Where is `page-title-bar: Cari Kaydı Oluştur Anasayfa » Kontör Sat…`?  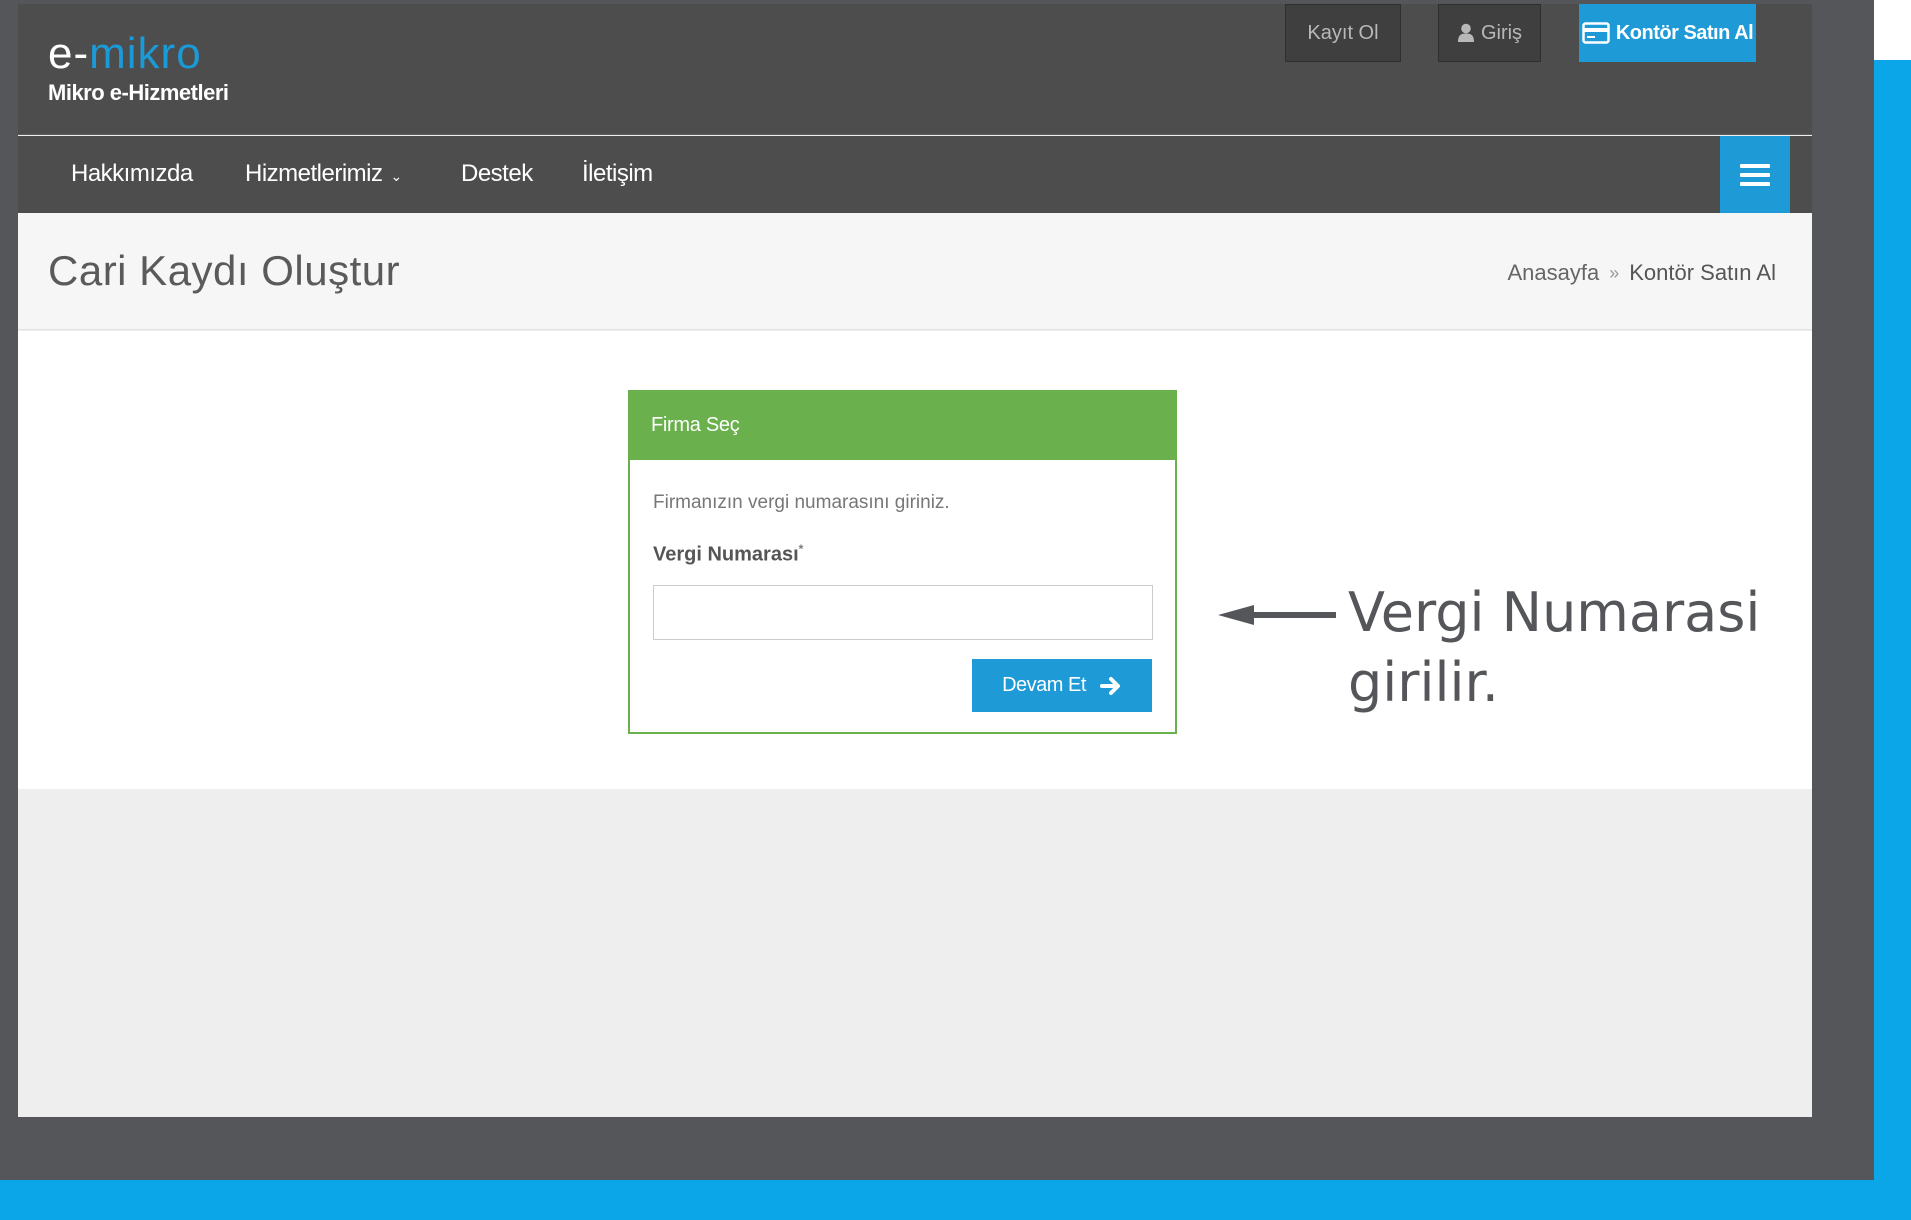 page-title-bar: Cari Kaydı Oluştur Anasayfa » Kontör Sat… is located at coordinates (915, 271).